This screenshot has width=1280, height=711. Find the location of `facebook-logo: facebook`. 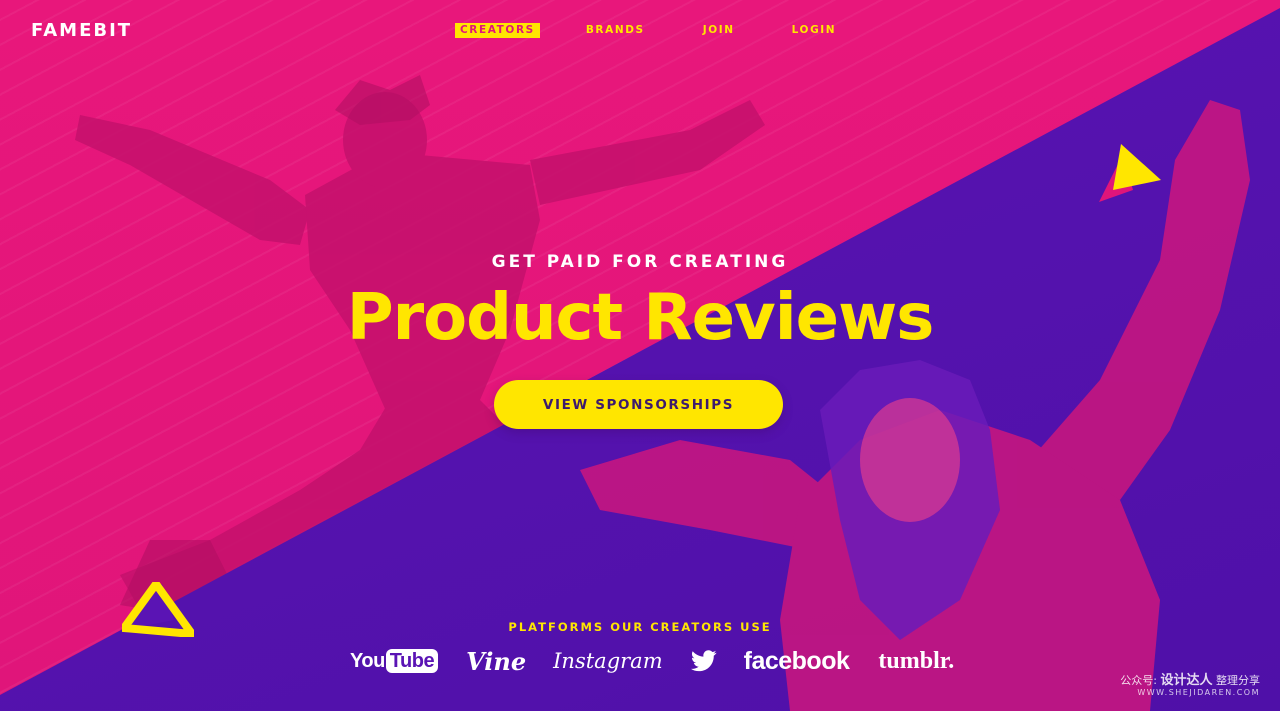

facebook-logo: facebook is located at coordinates (797, 661).